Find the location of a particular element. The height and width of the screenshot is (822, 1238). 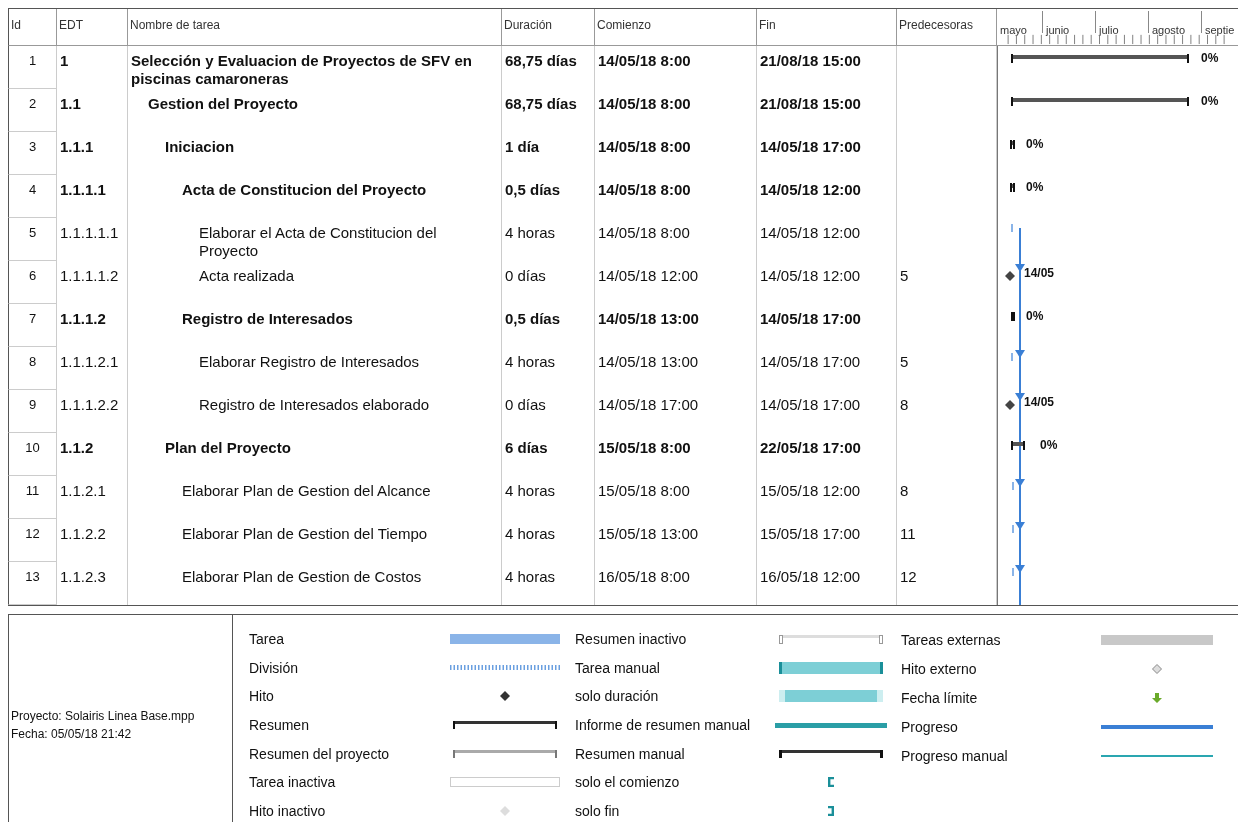

column-header: Fin is located at coordinates (767, 25).